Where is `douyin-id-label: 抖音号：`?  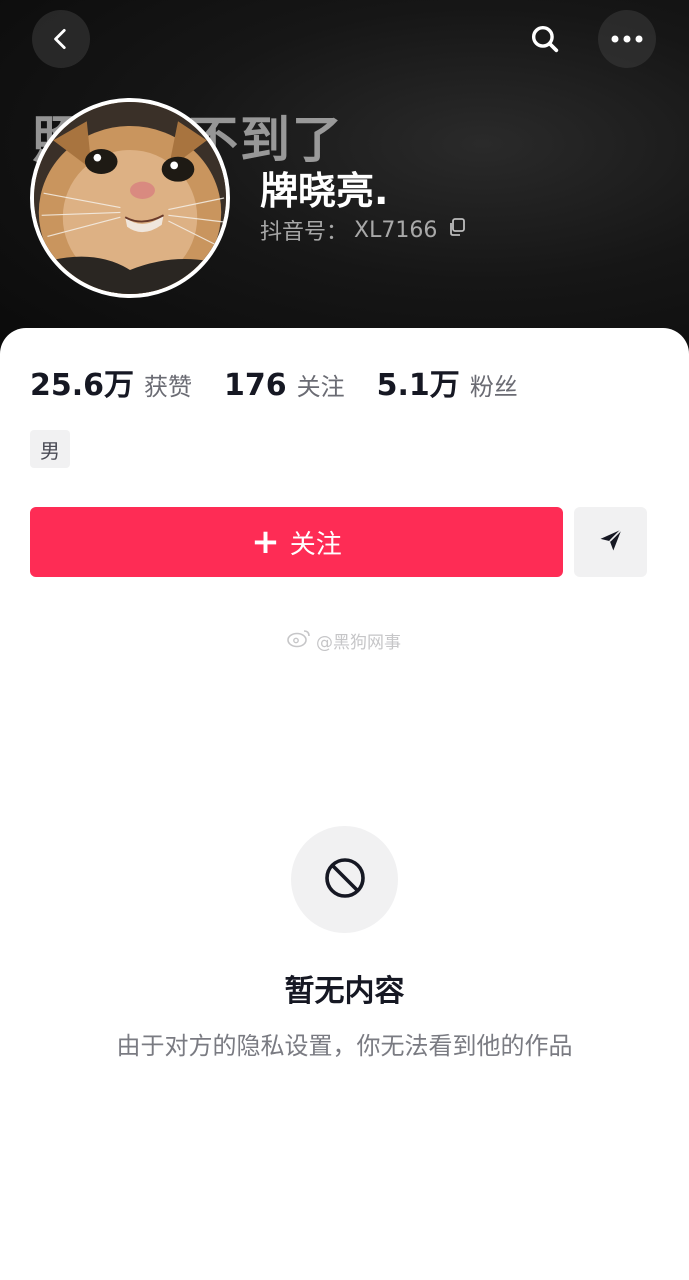 douyin-id-label: 抖音号： is located at coordinates (304, 232).